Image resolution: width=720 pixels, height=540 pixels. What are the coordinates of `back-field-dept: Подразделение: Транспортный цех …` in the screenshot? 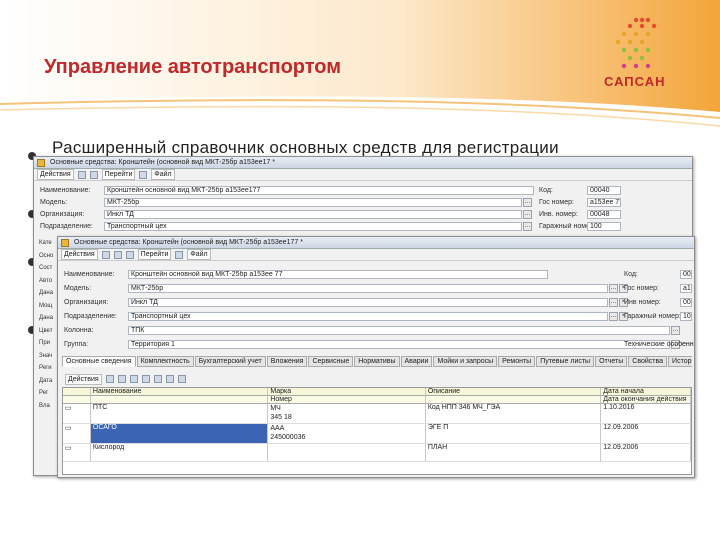 It's located at (286, 226).